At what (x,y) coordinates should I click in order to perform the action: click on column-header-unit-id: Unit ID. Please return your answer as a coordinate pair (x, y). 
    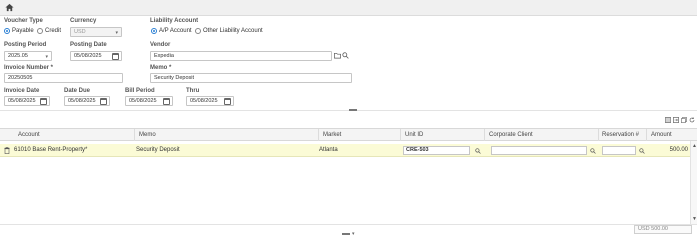
    Looking at the image, I should click on (414, 135).